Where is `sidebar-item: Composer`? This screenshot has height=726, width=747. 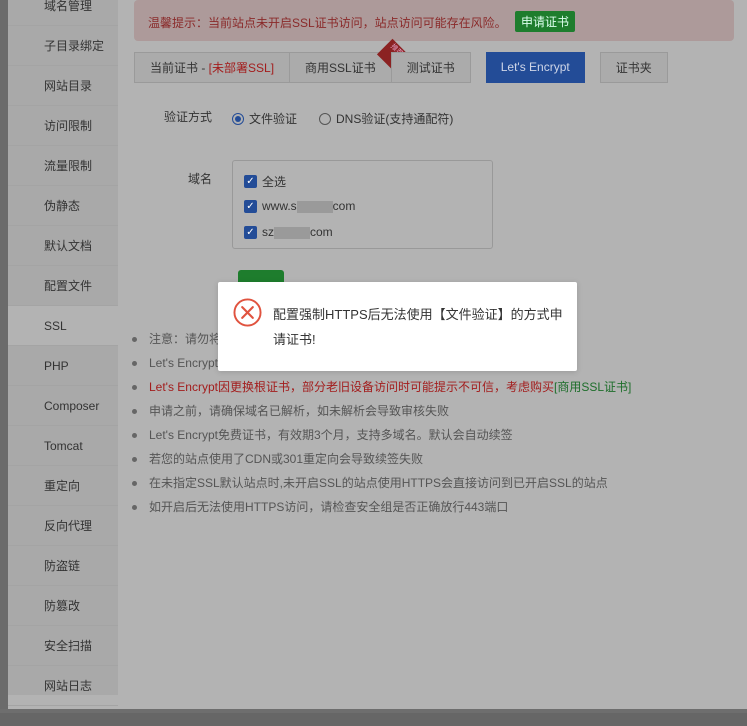 sidebar-item: Composer is located at coordinates (63, 406).